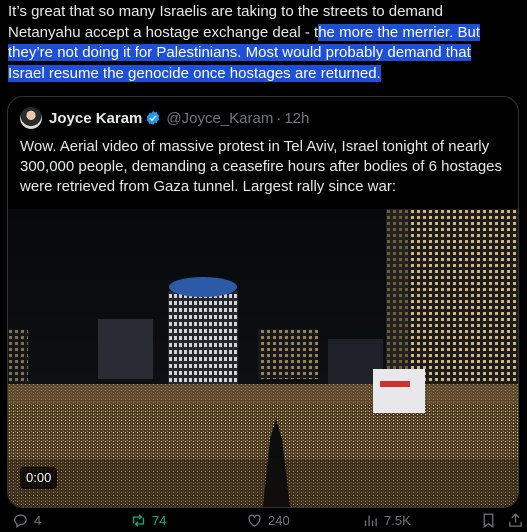  What do you see at coordinates (164, 118) in the screenshot?
I see `quoted-tweet-header: Joyce Karam @Joyce_Karam · 12h` at bounding box center [164, 118].